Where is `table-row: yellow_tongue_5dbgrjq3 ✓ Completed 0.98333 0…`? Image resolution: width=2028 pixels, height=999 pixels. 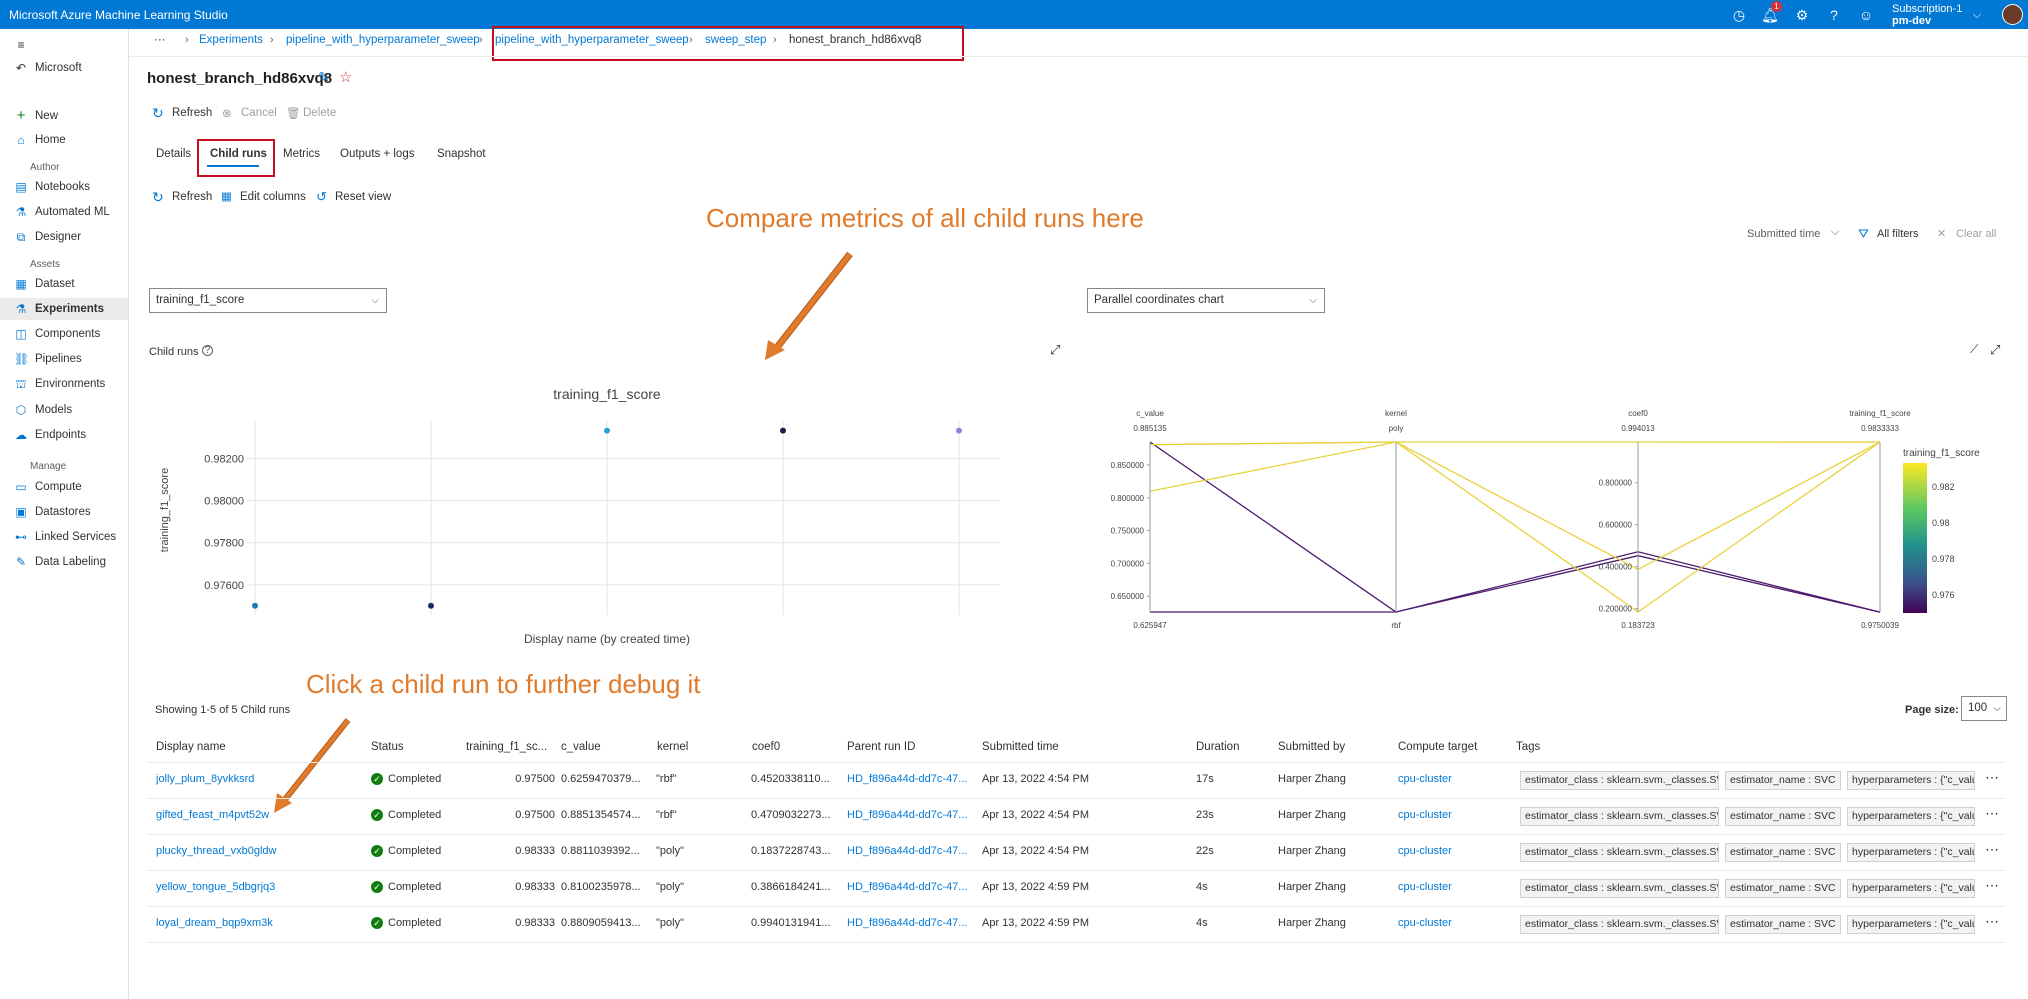 table-row: yellow_tongue_5dbgrjq3 ✓ Completed 0.98333 0… is located at coordinates (1076, 889).